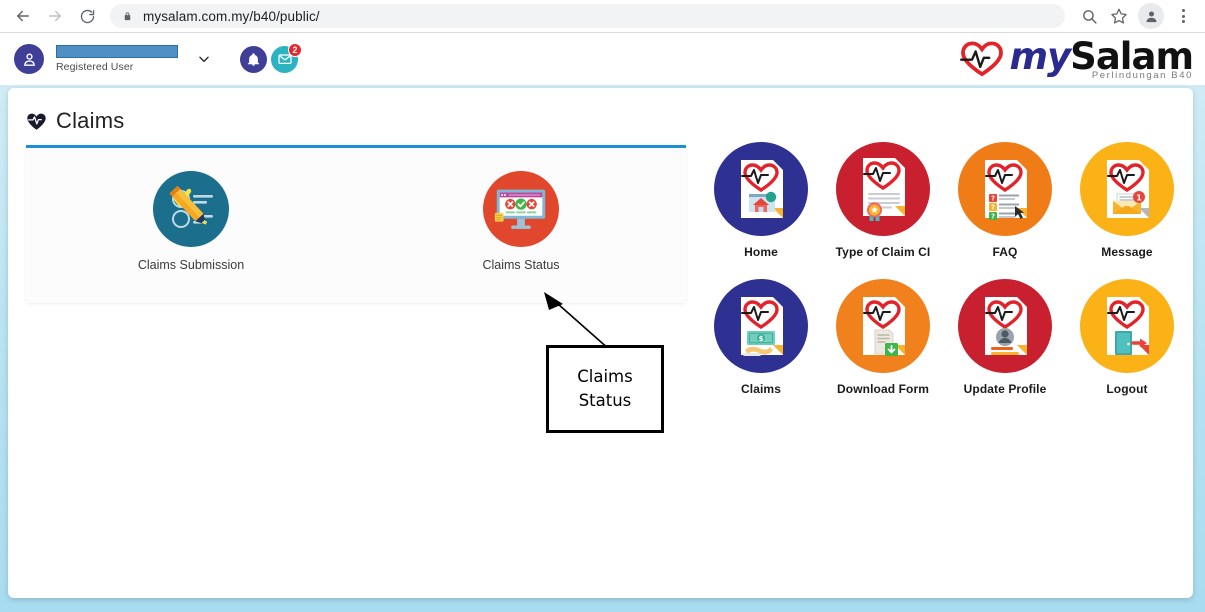  What do you see at coordinates (1139, 197) in the screenshot?
I see `svg-text: 1` at bounding box center [1139, 197].